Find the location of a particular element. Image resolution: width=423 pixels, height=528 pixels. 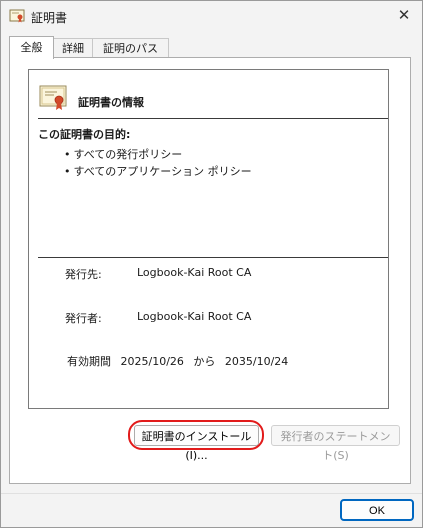

purpose-heading: この証明書の目的: is located at coordinates (84, 134).